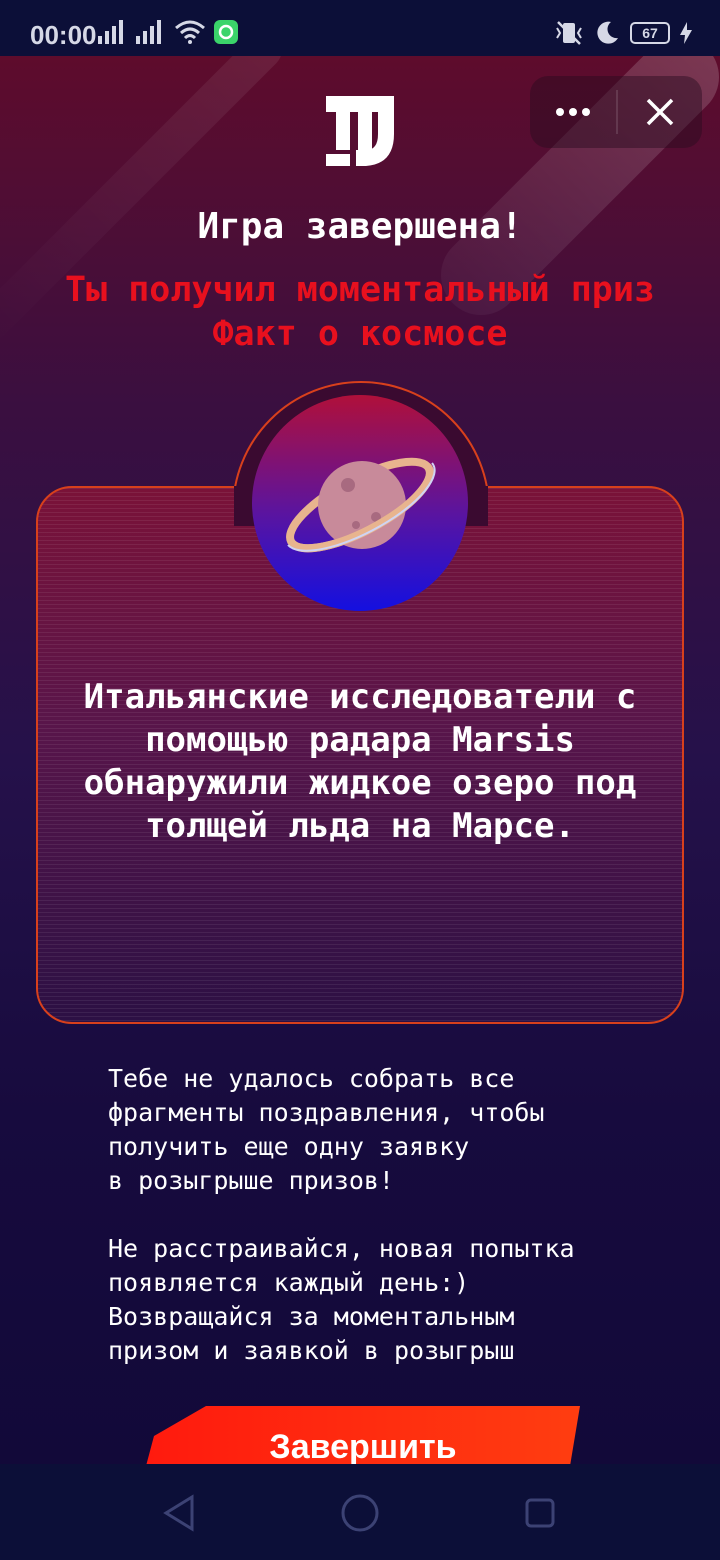 The width and height of the screenshot is (720, 1560). I want to click on wifi-icon, so click(190, 32).